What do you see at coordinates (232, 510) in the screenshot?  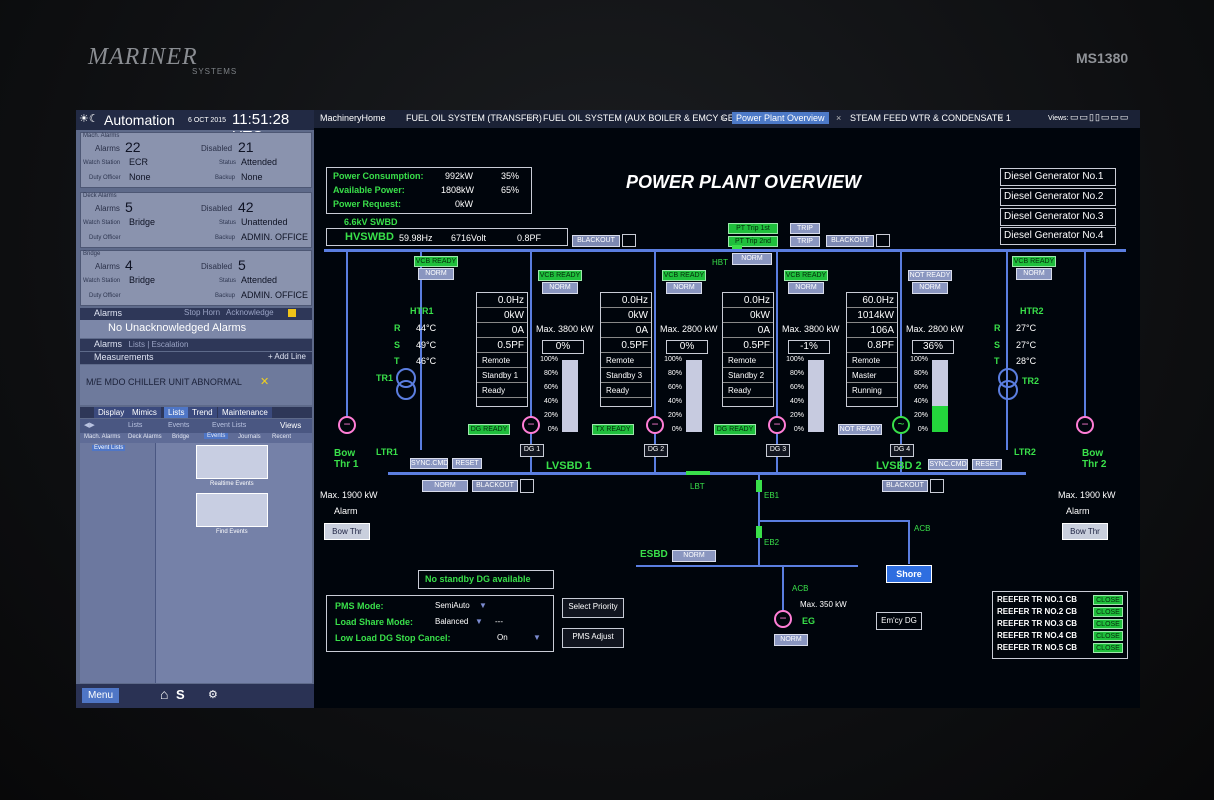 I see `find-events-thumb` at bounding box center [232, 510].